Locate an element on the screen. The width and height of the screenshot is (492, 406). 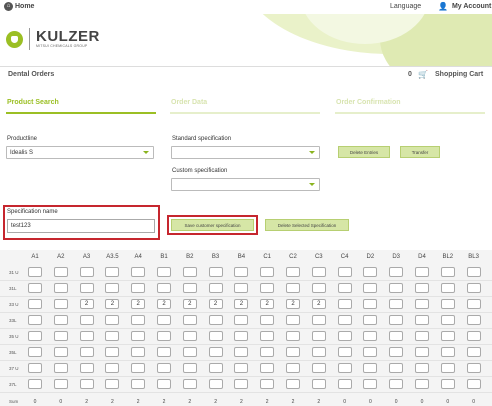
dental-orders-link: Dental Orders is located at coordinates (31, 74).